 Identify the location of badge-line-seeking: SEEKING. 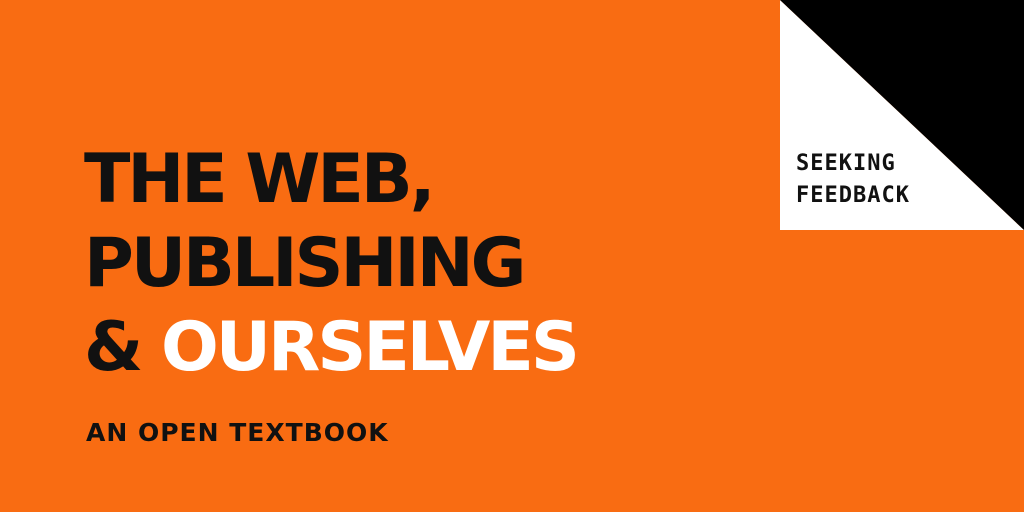
(846, 163).